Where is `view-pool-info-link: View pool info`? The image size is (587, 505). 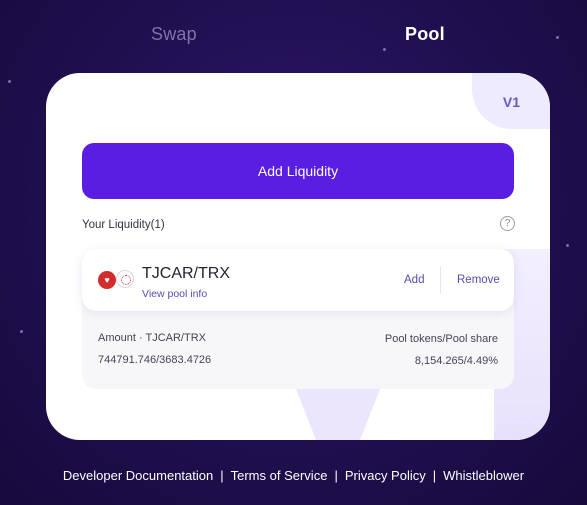 view-pool-info-link: View pool info is located at coordinates (174, 294).